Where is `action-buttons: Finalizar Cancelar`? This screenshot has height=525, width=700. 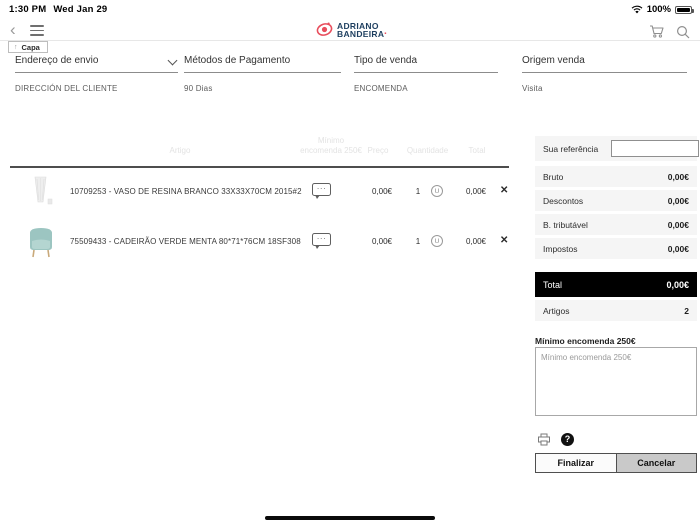 action-buttons: Finalizar Cancelar is located at coordinates (616, 463).